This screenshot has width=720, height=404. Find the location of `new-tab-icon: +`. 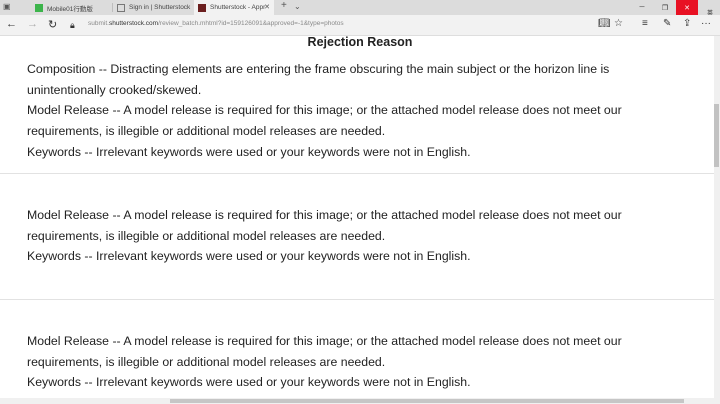

new-tab-icon: + is located at coordinates (284, 5).